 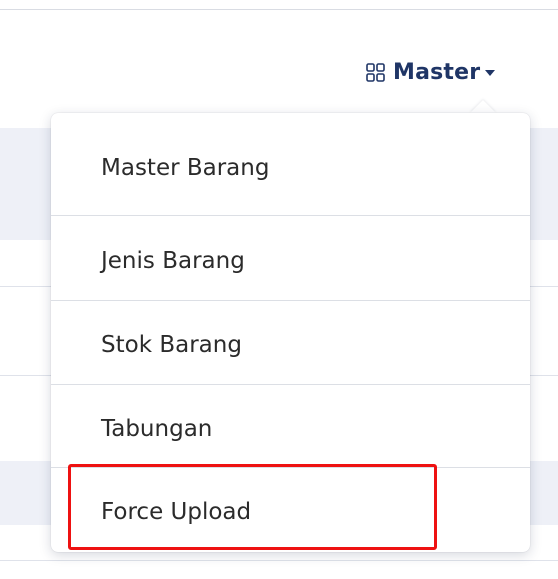 I want to click on dropdown-pointer, so click(x=483, y=106).